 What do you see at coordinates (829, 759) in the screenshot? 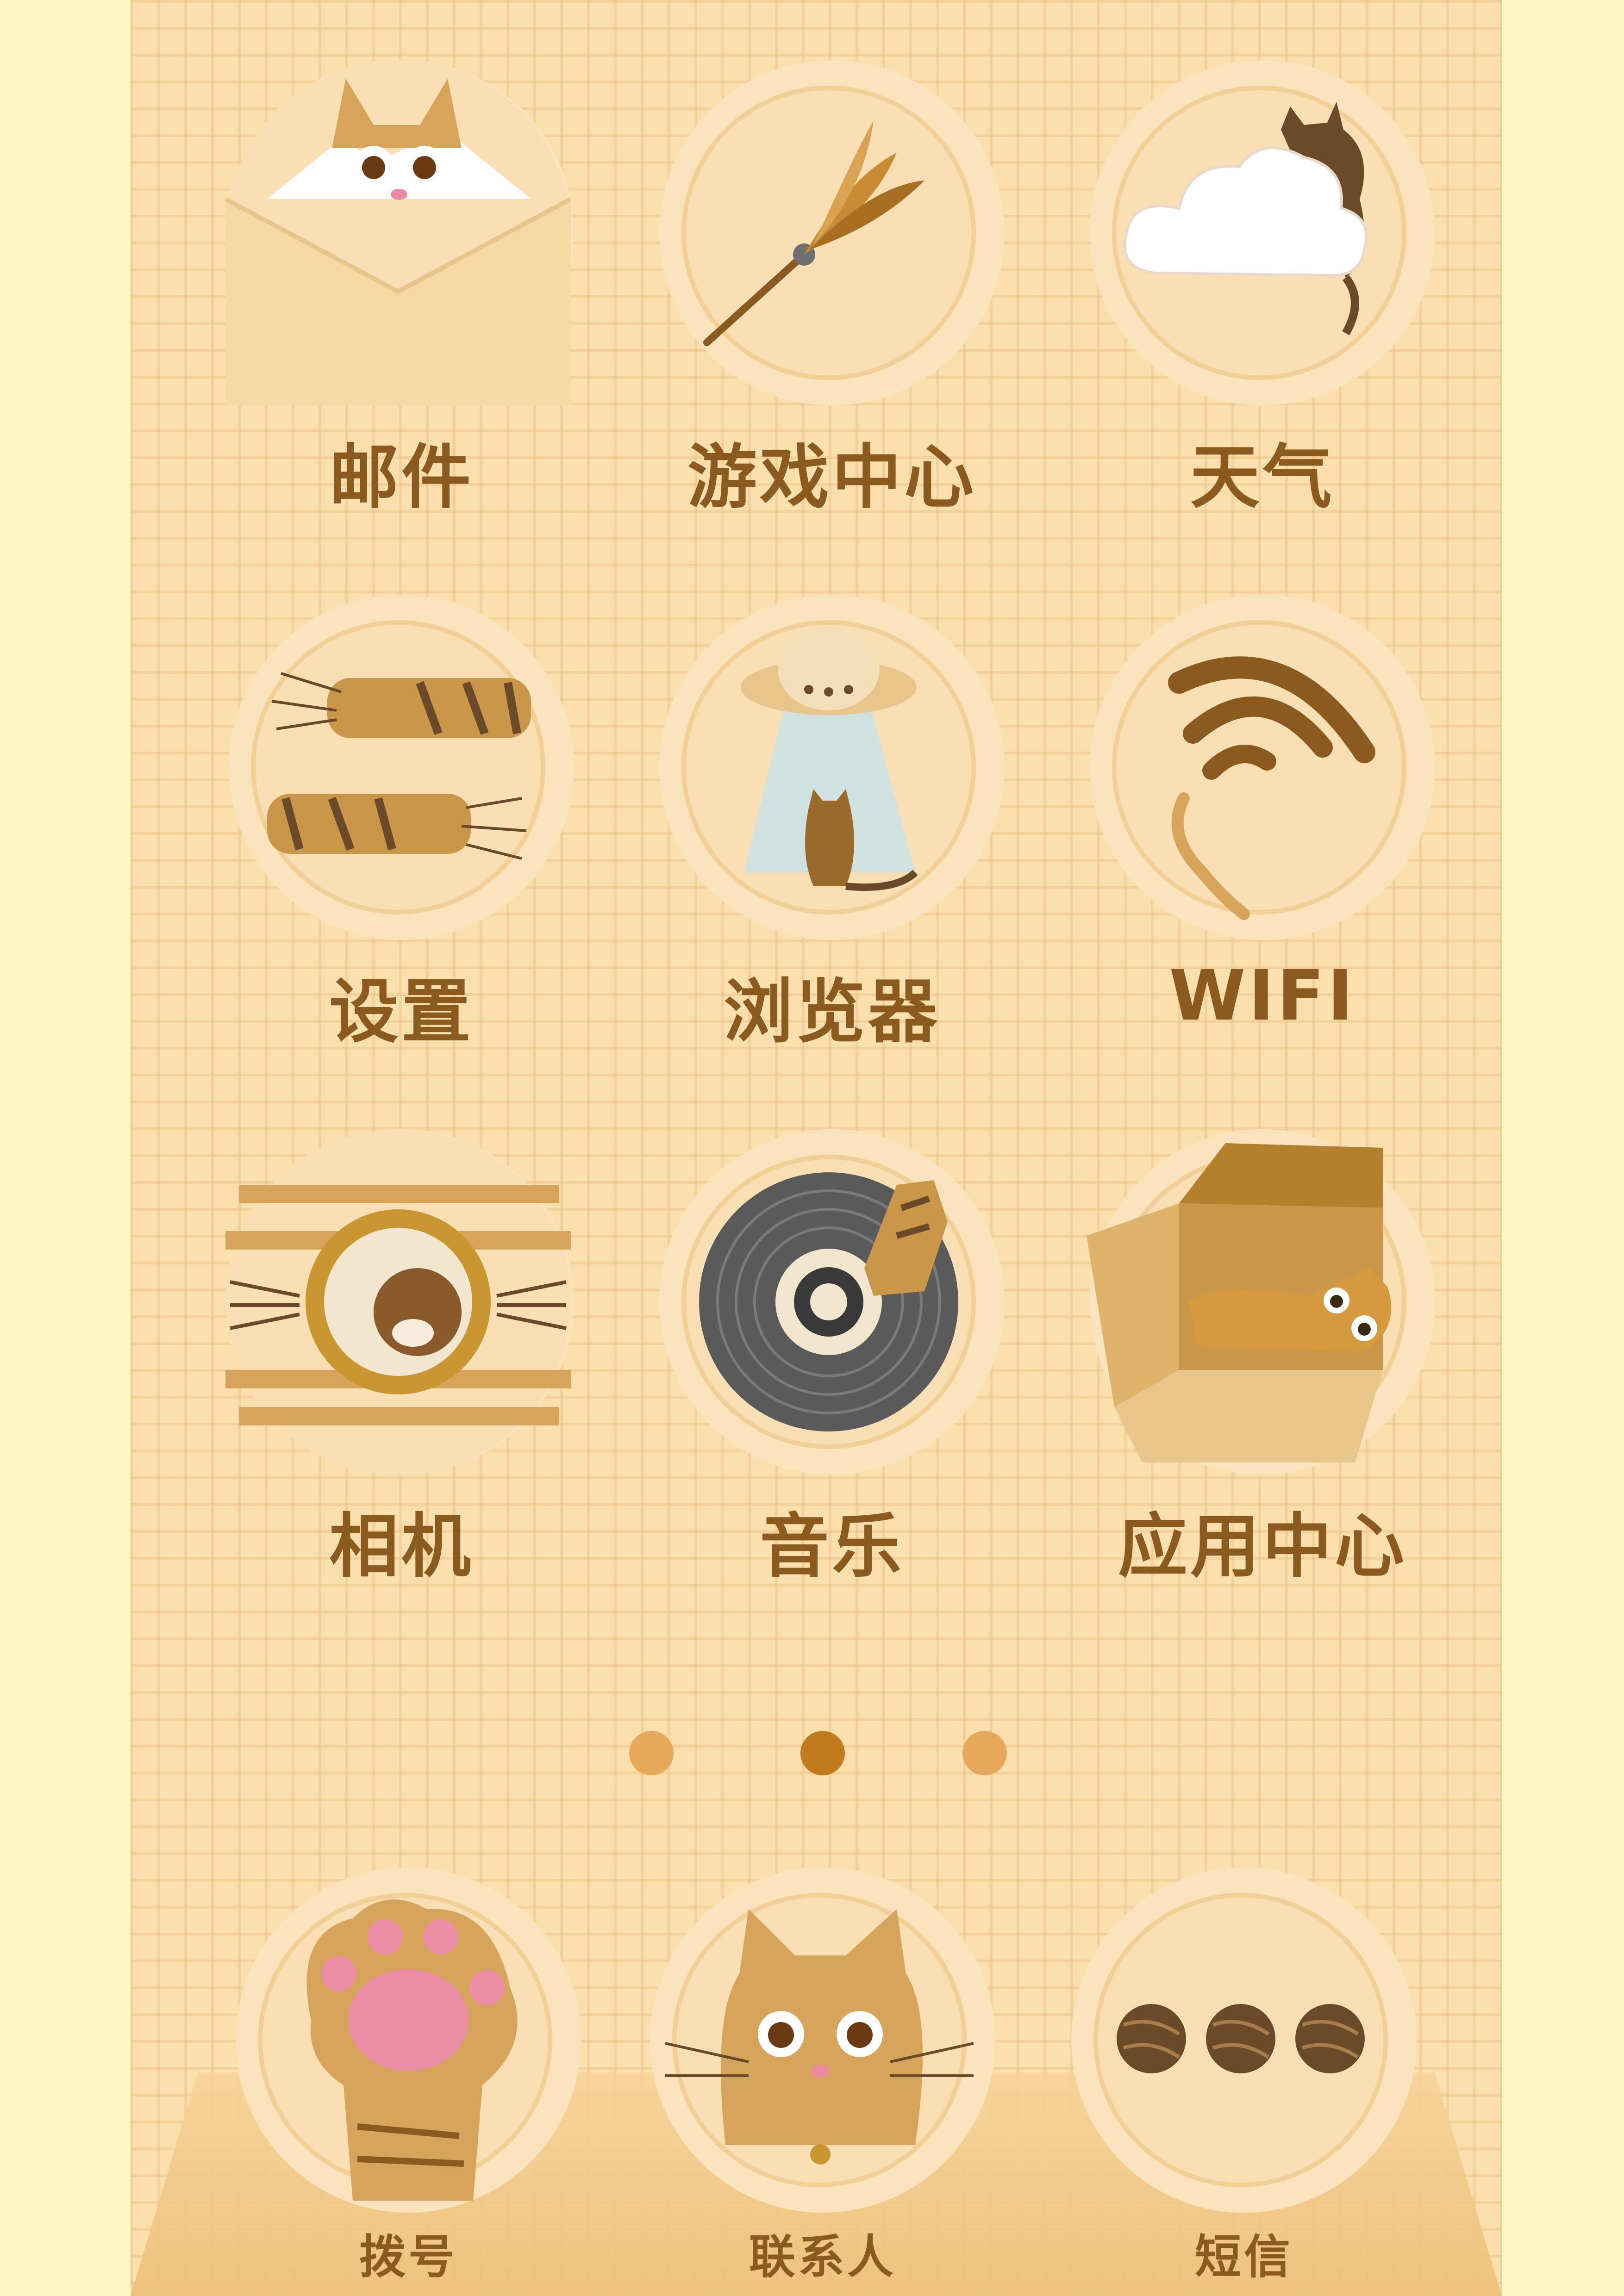
I see `ufo-cat-icon` at bounding box center [829, 759].